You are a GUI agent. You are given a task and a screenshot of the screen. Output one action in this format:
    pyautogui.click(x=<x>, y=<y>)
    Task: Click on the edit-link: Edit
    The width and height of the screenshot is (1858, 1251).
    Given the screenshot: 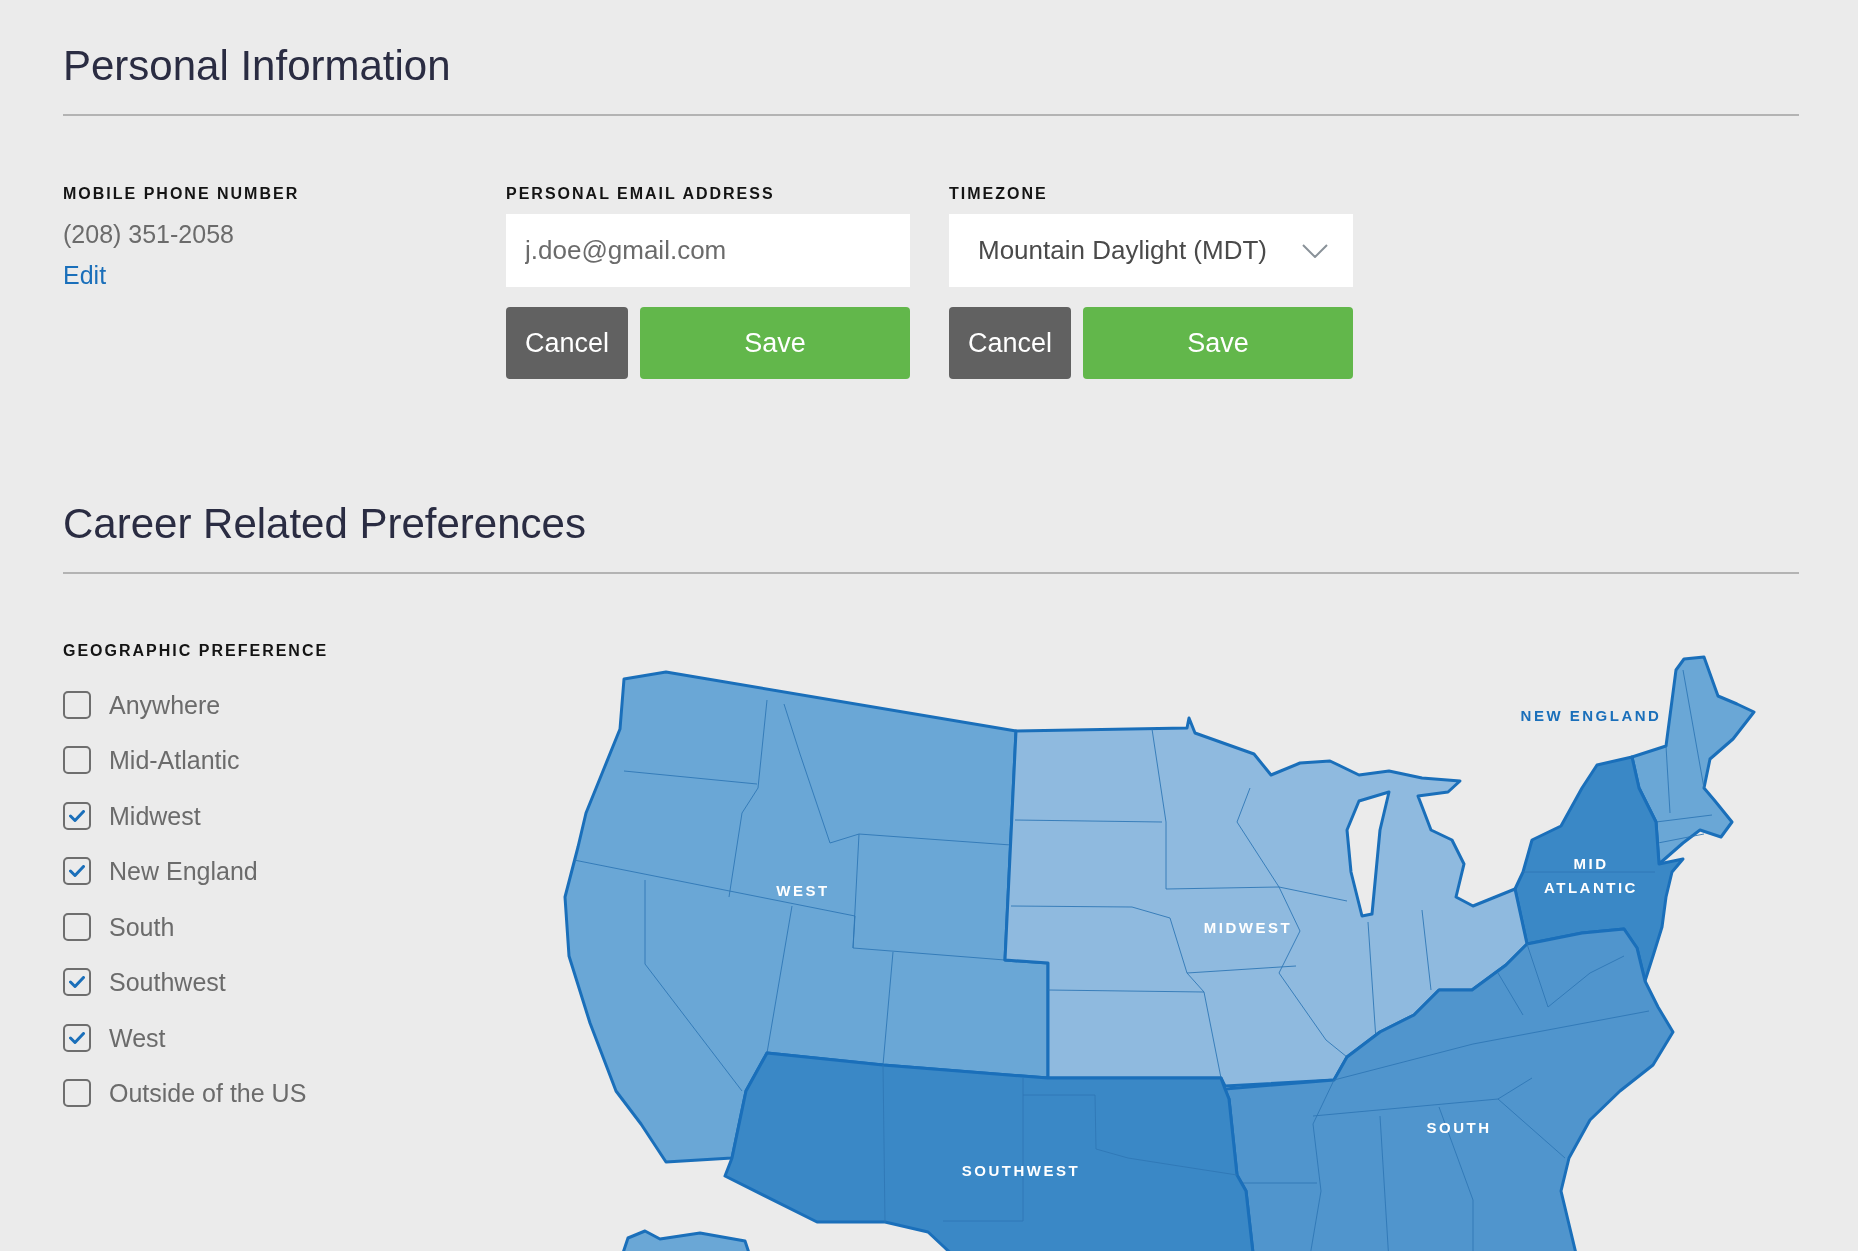 What is the action you would take?
    pyautogui.click(x=85, y=275)
    